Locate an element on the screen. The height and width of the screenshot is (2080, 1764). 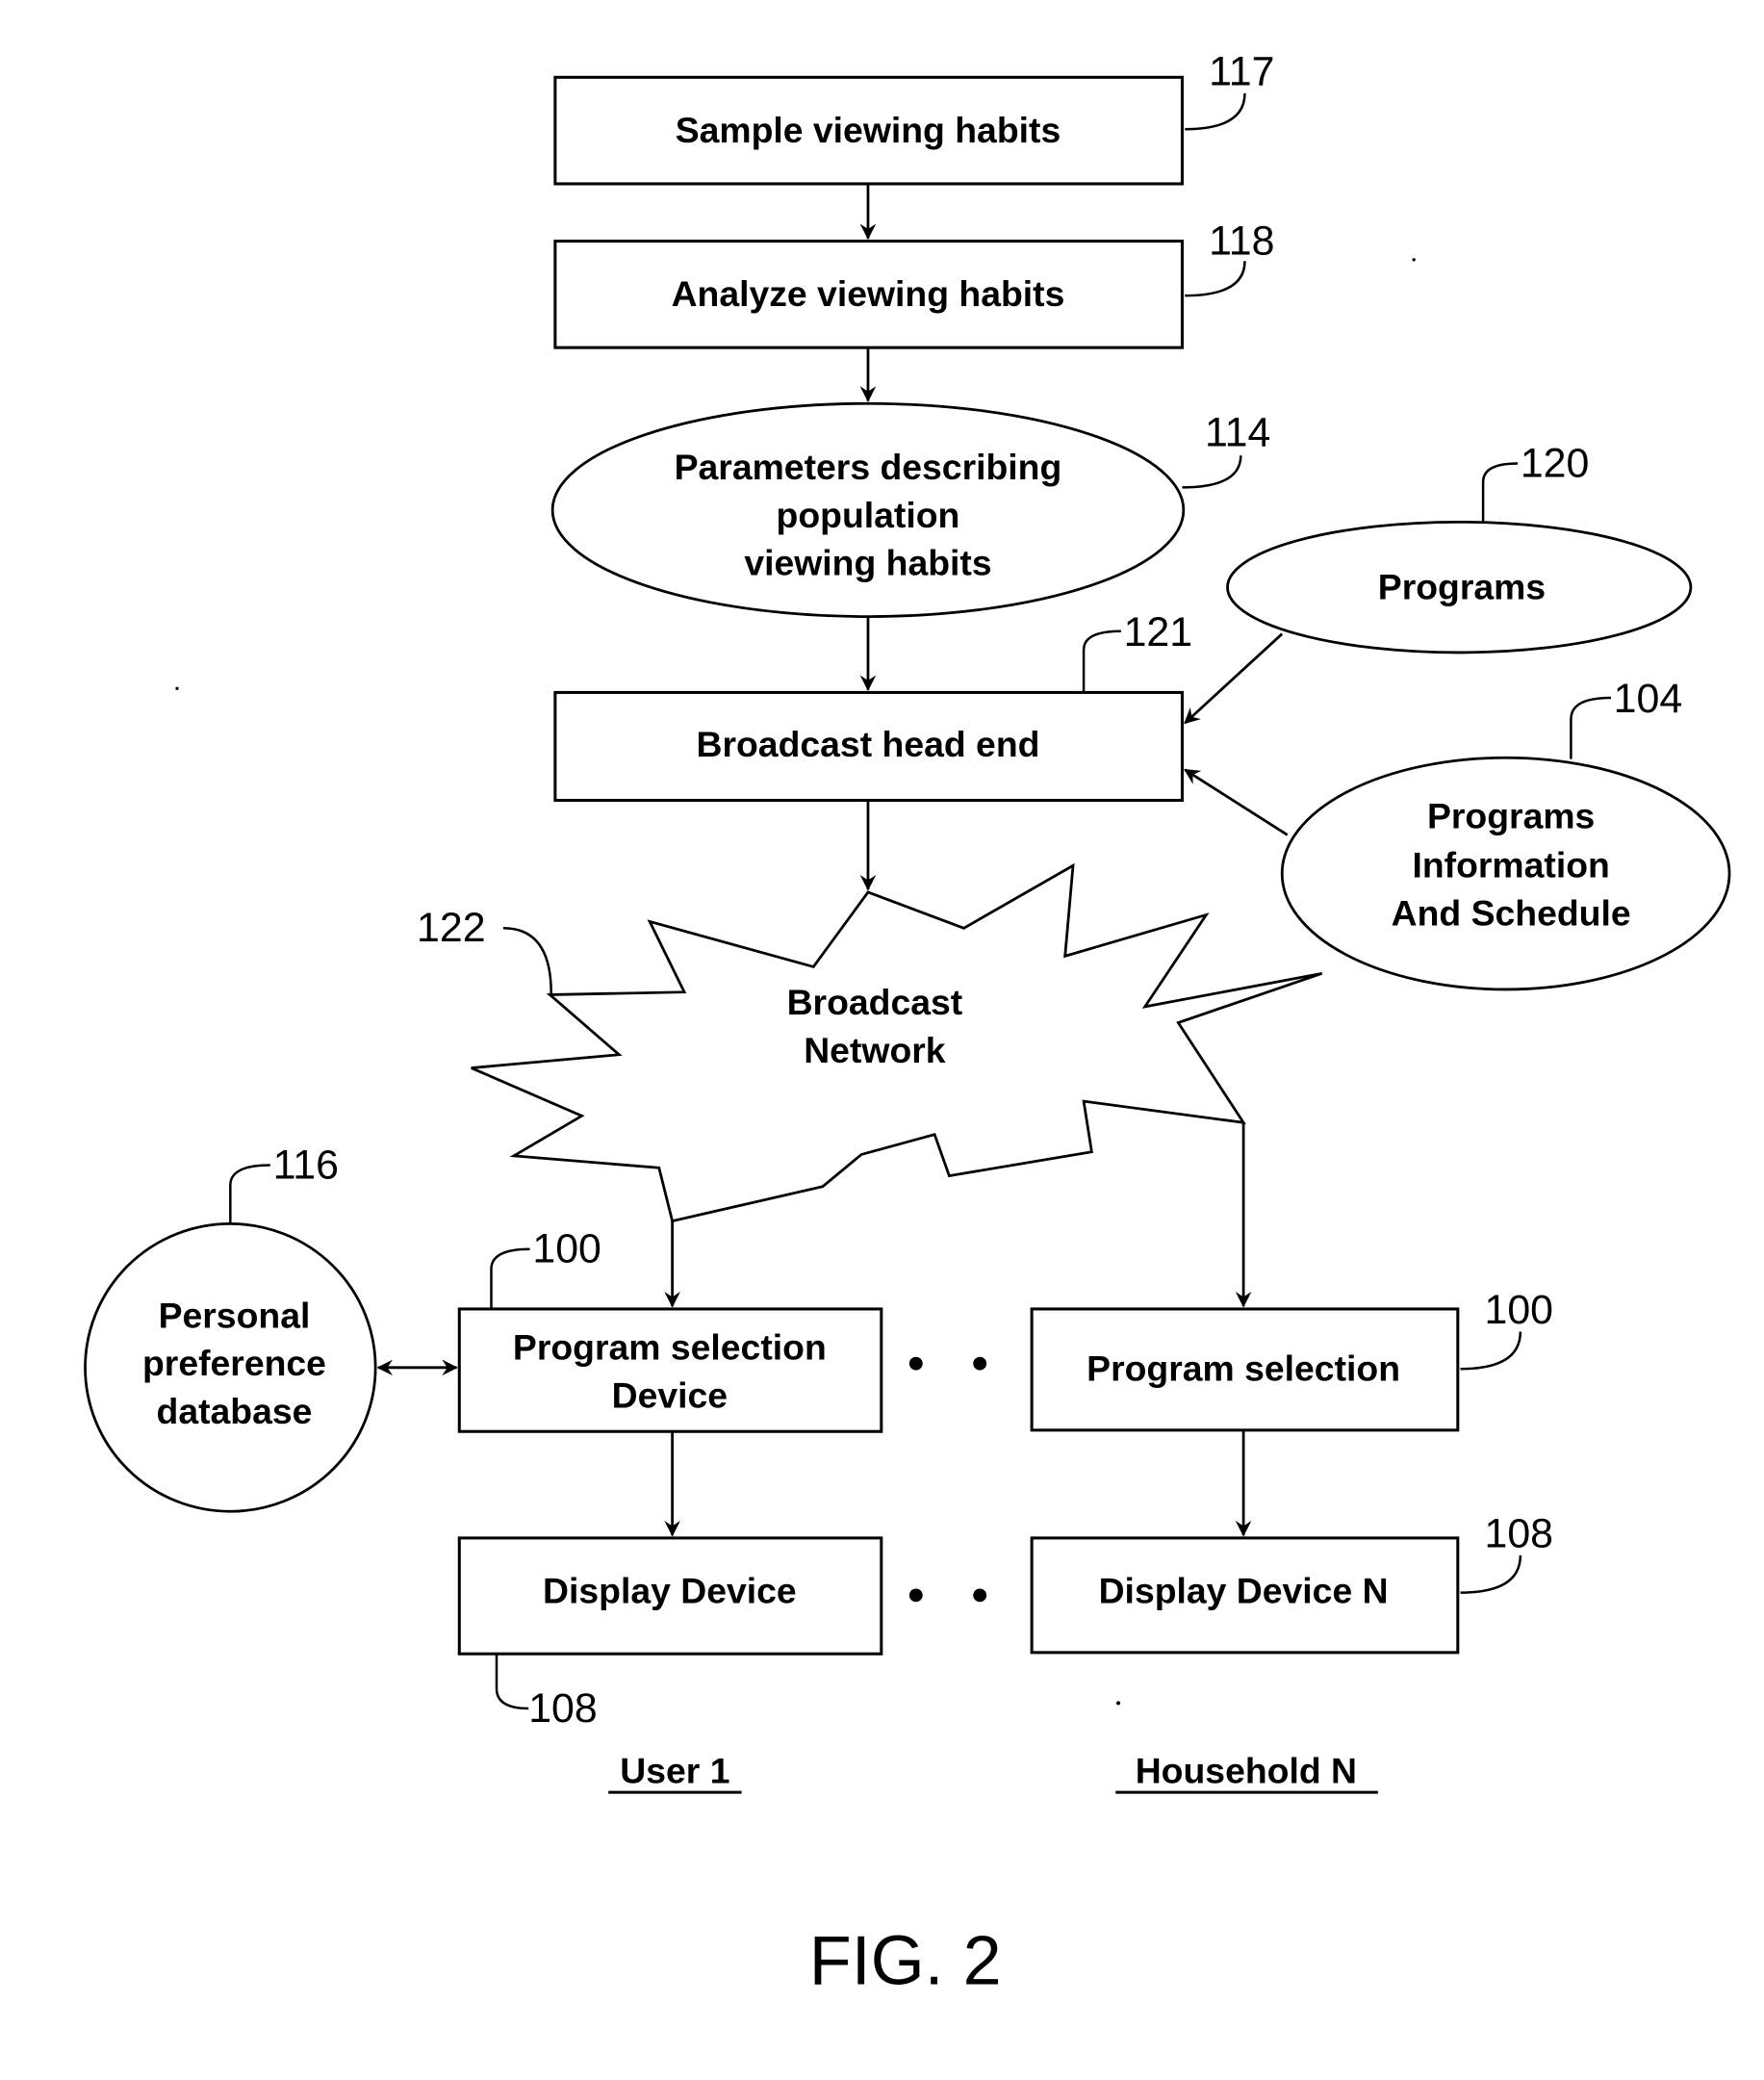
ref-100-right-leader is located at coordinates (1491, 1351).